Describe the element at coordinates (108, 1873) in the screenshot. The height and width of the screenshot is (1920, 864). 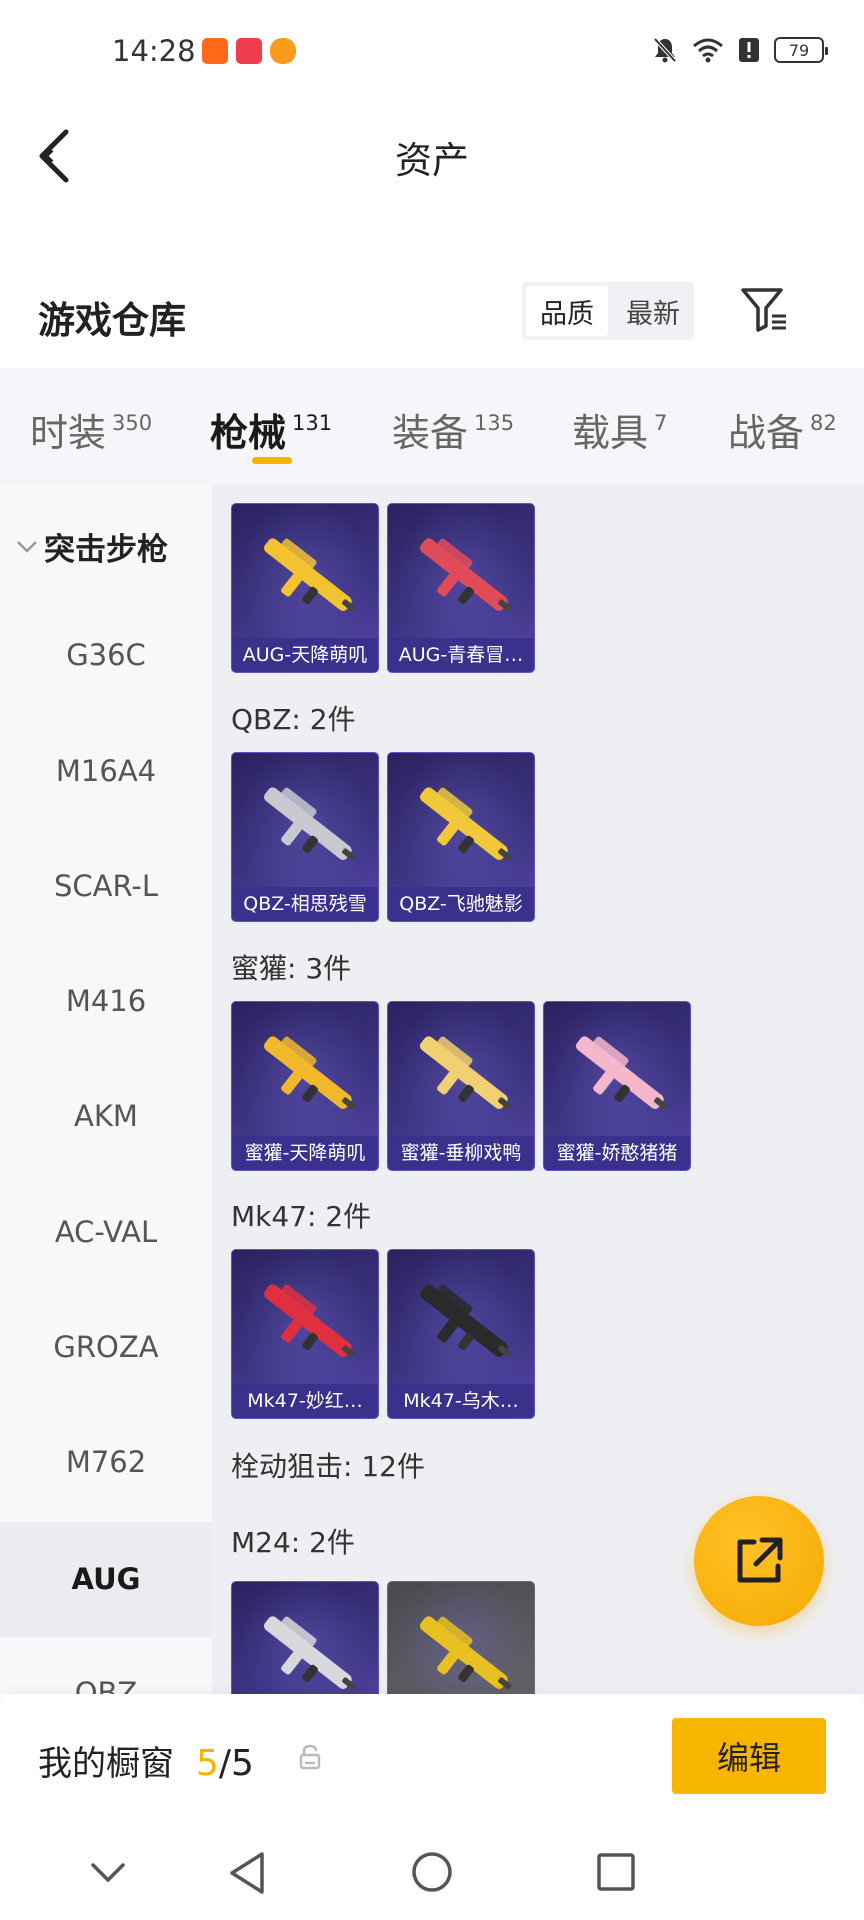
I see `collapse-down-icon` at that location.